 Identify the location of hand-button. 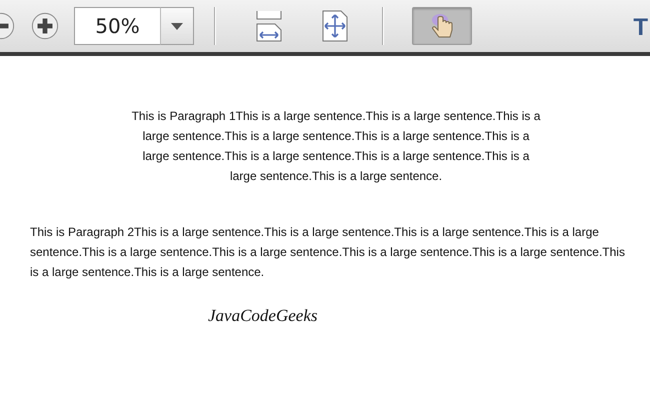
(442, 26).